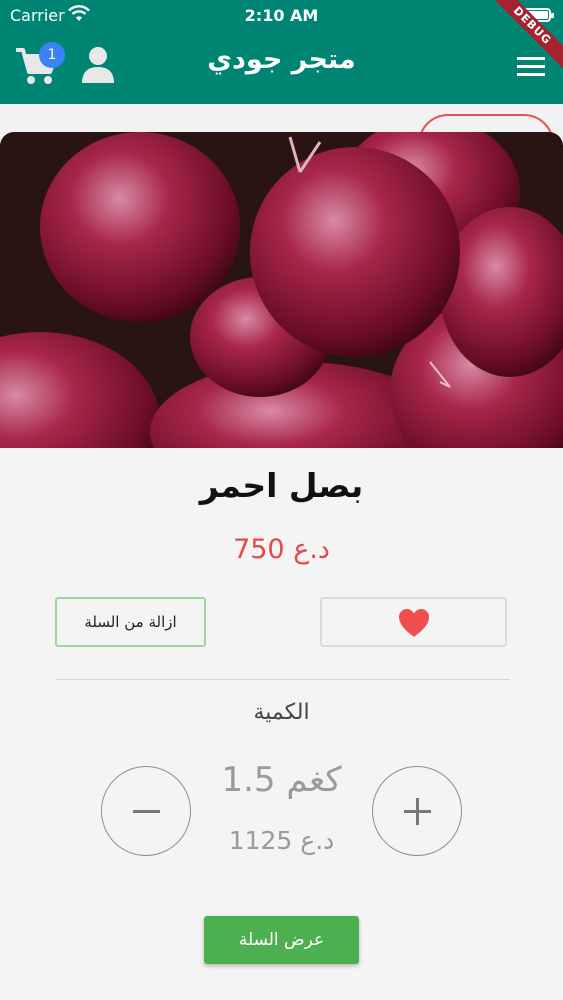 The width and height of the screenshot is (563, 1000). What do you see at coordinates (281, 940) in the screenshot?
I see `view-cart-button: عرض السلة` at bounding box center [281, 940].